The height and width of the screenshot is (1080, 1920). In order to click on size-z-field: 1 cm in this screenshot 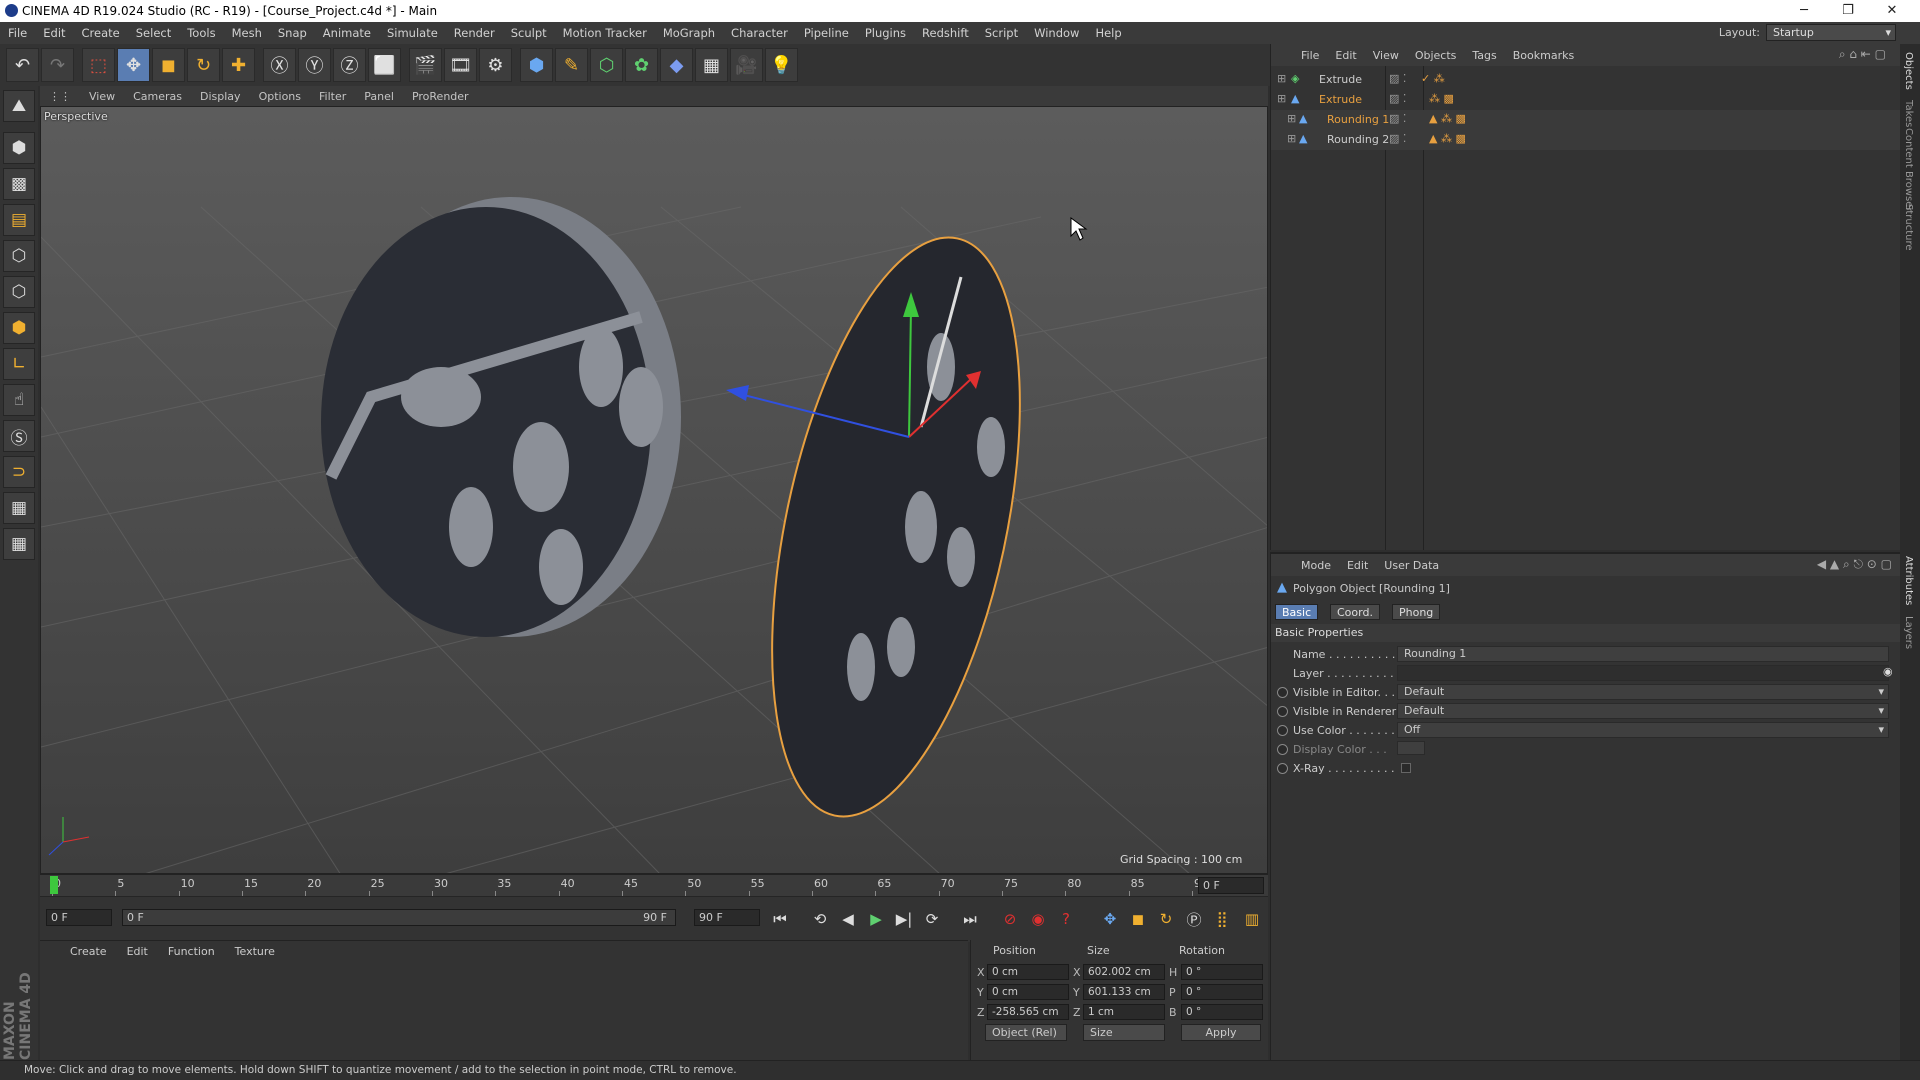, I will do `click(1124, 1012)`.